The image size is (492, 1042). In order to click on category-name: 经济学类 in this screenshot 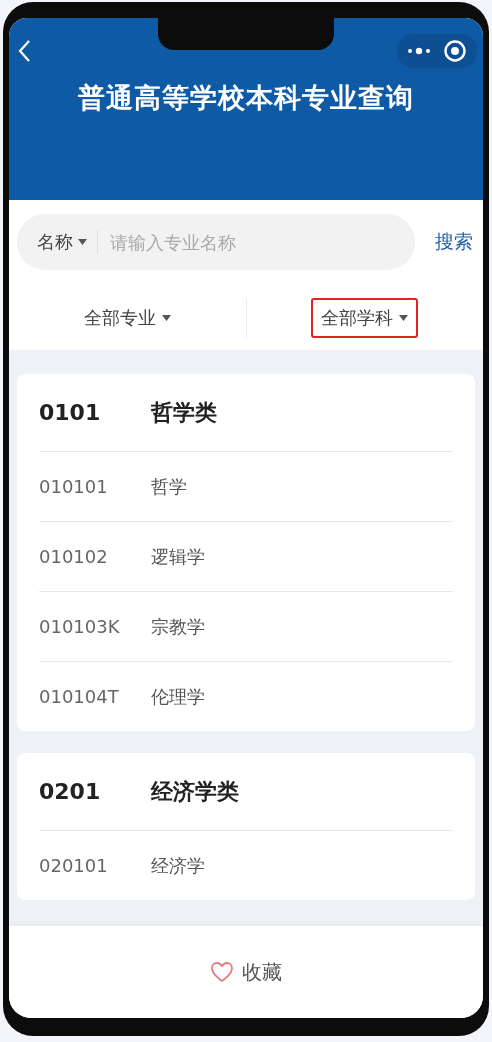, I will do `click(195, 791)`.